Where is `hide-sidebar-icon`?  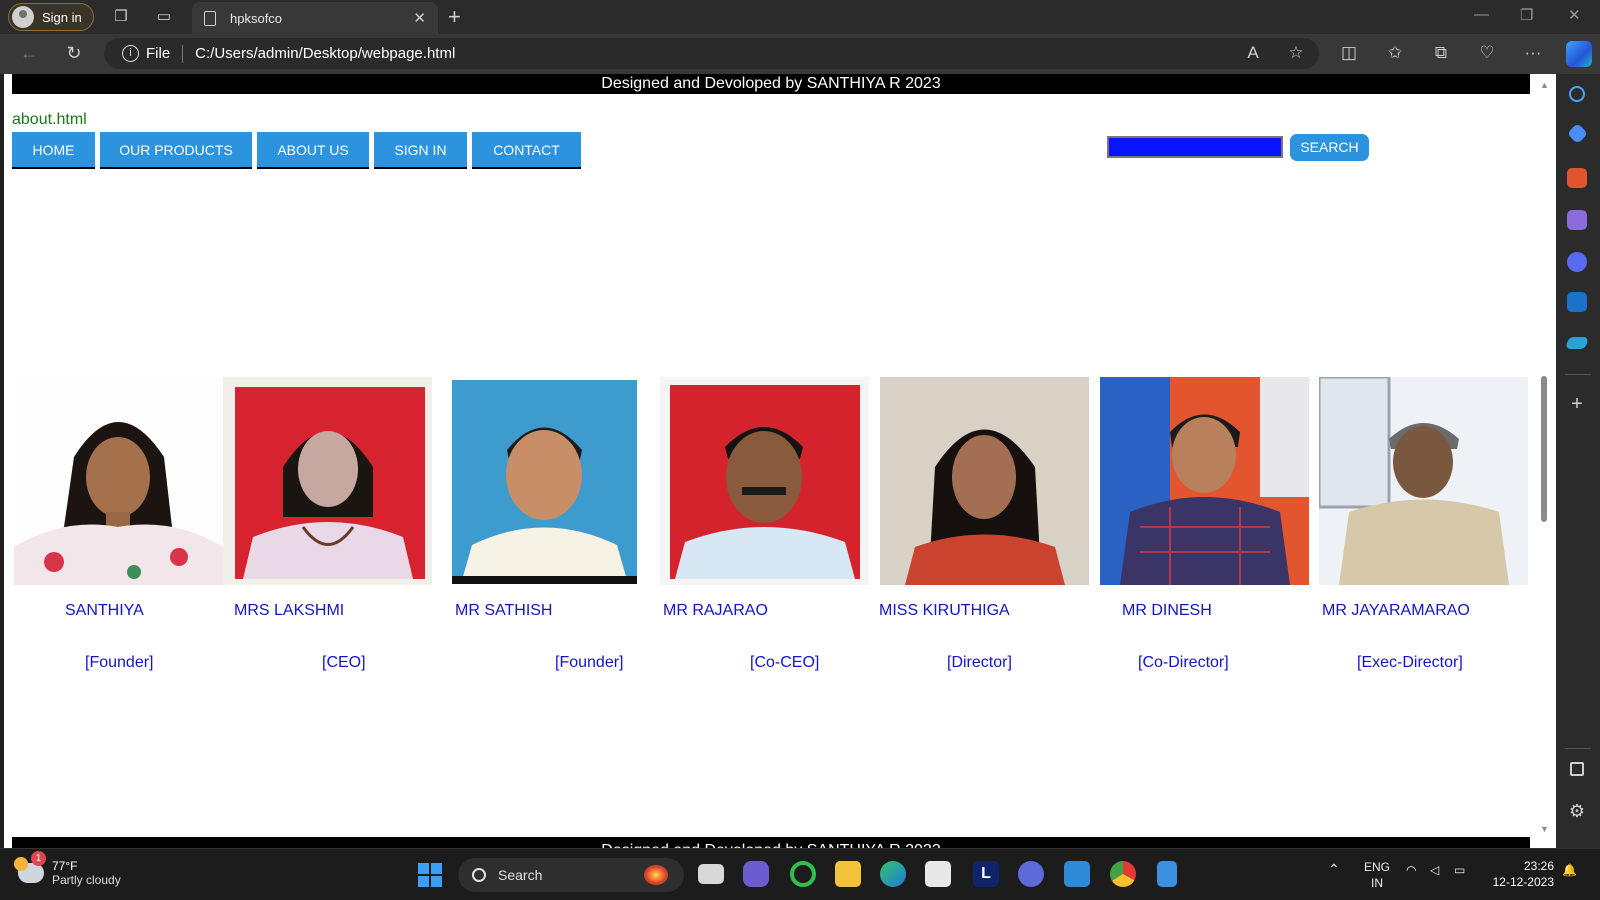
hide-sidebar-icon is located at coordinates (1577, 769).